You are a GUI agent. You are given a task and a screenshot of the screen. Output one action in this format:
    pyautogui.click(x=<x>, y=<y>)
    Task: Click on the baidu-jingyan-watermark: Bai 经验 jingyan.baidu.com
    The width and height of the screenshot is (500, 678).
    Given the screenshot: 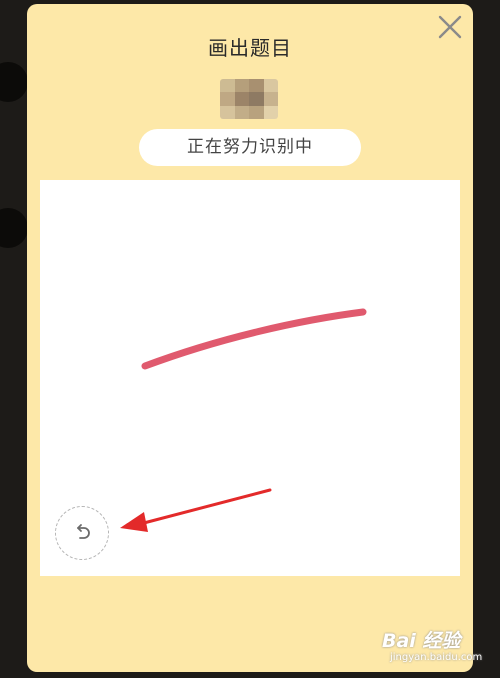 What is the action you would take?
    pyautogui.click(x=438, y=649)
    